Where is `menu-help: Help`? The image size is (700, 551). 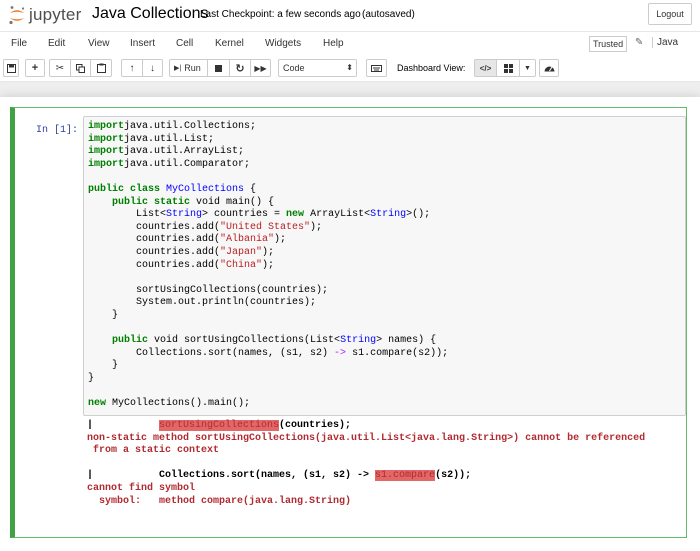 menu-help: Help is located at coordinates (333, 43).